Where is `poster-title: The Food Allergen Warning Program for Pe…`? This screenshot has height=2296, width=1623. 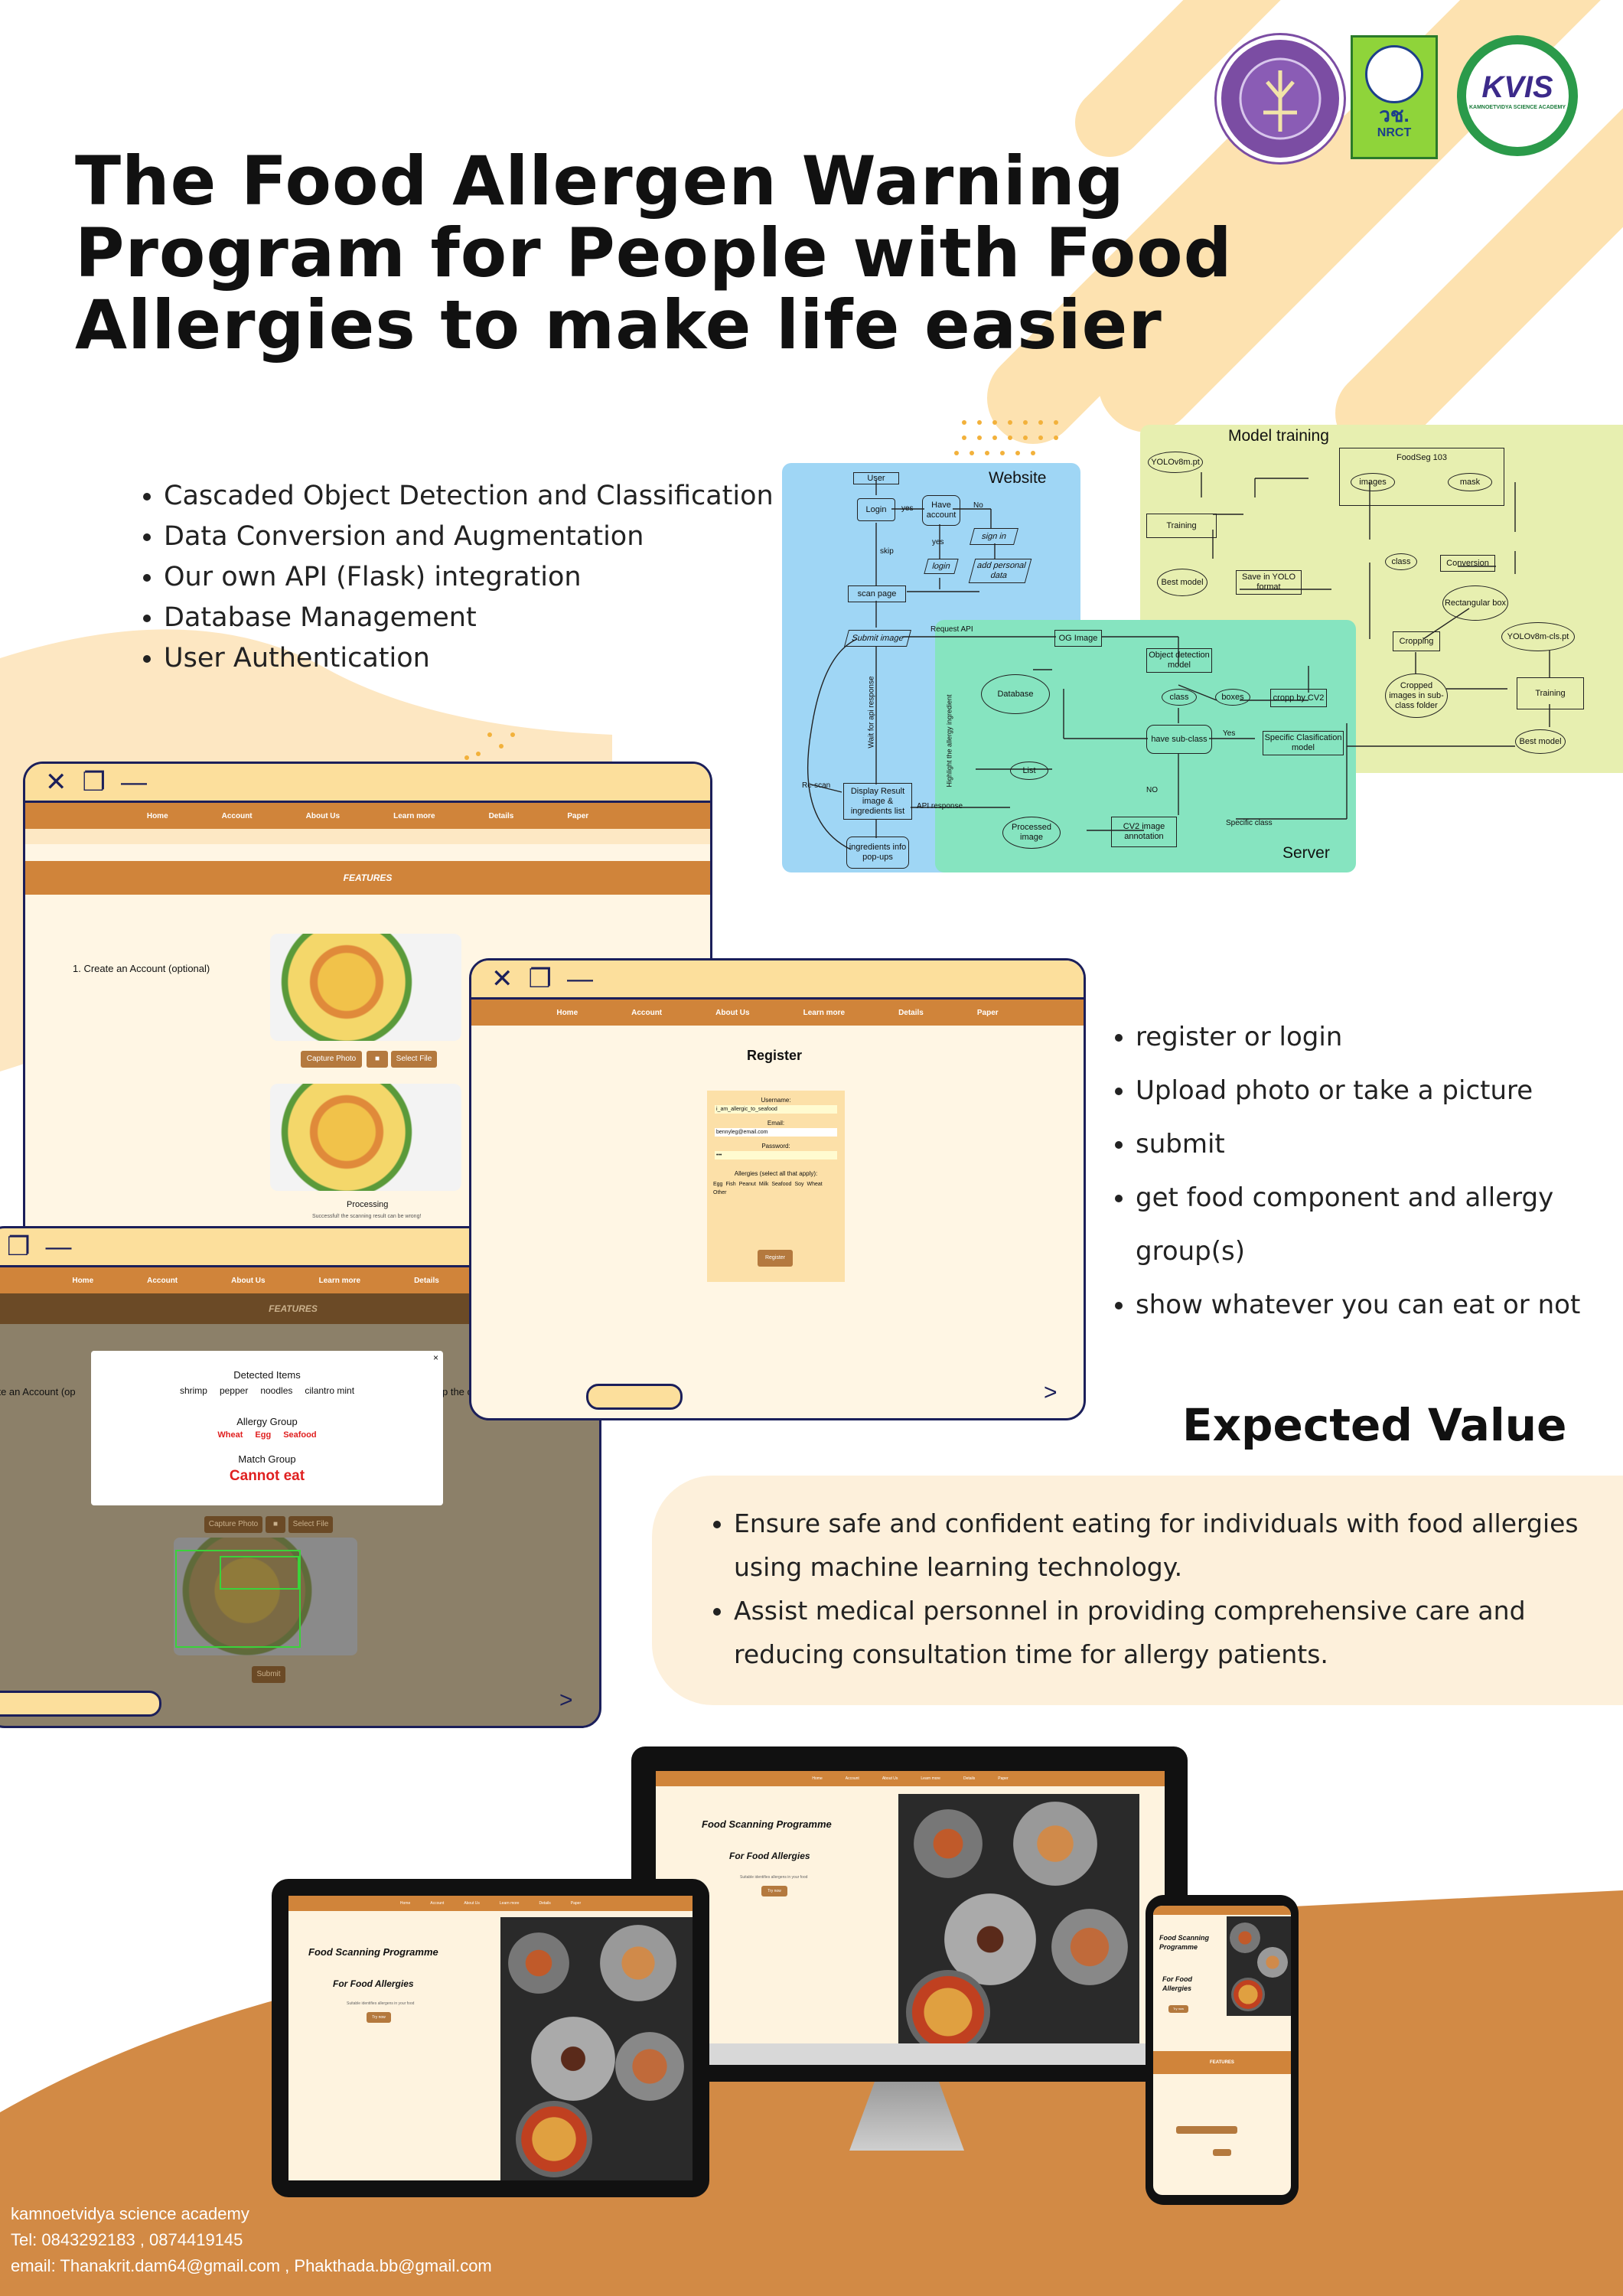 poster-title: The Food Allergen Warning Program for Pe… is located at coordinates (687, 253).